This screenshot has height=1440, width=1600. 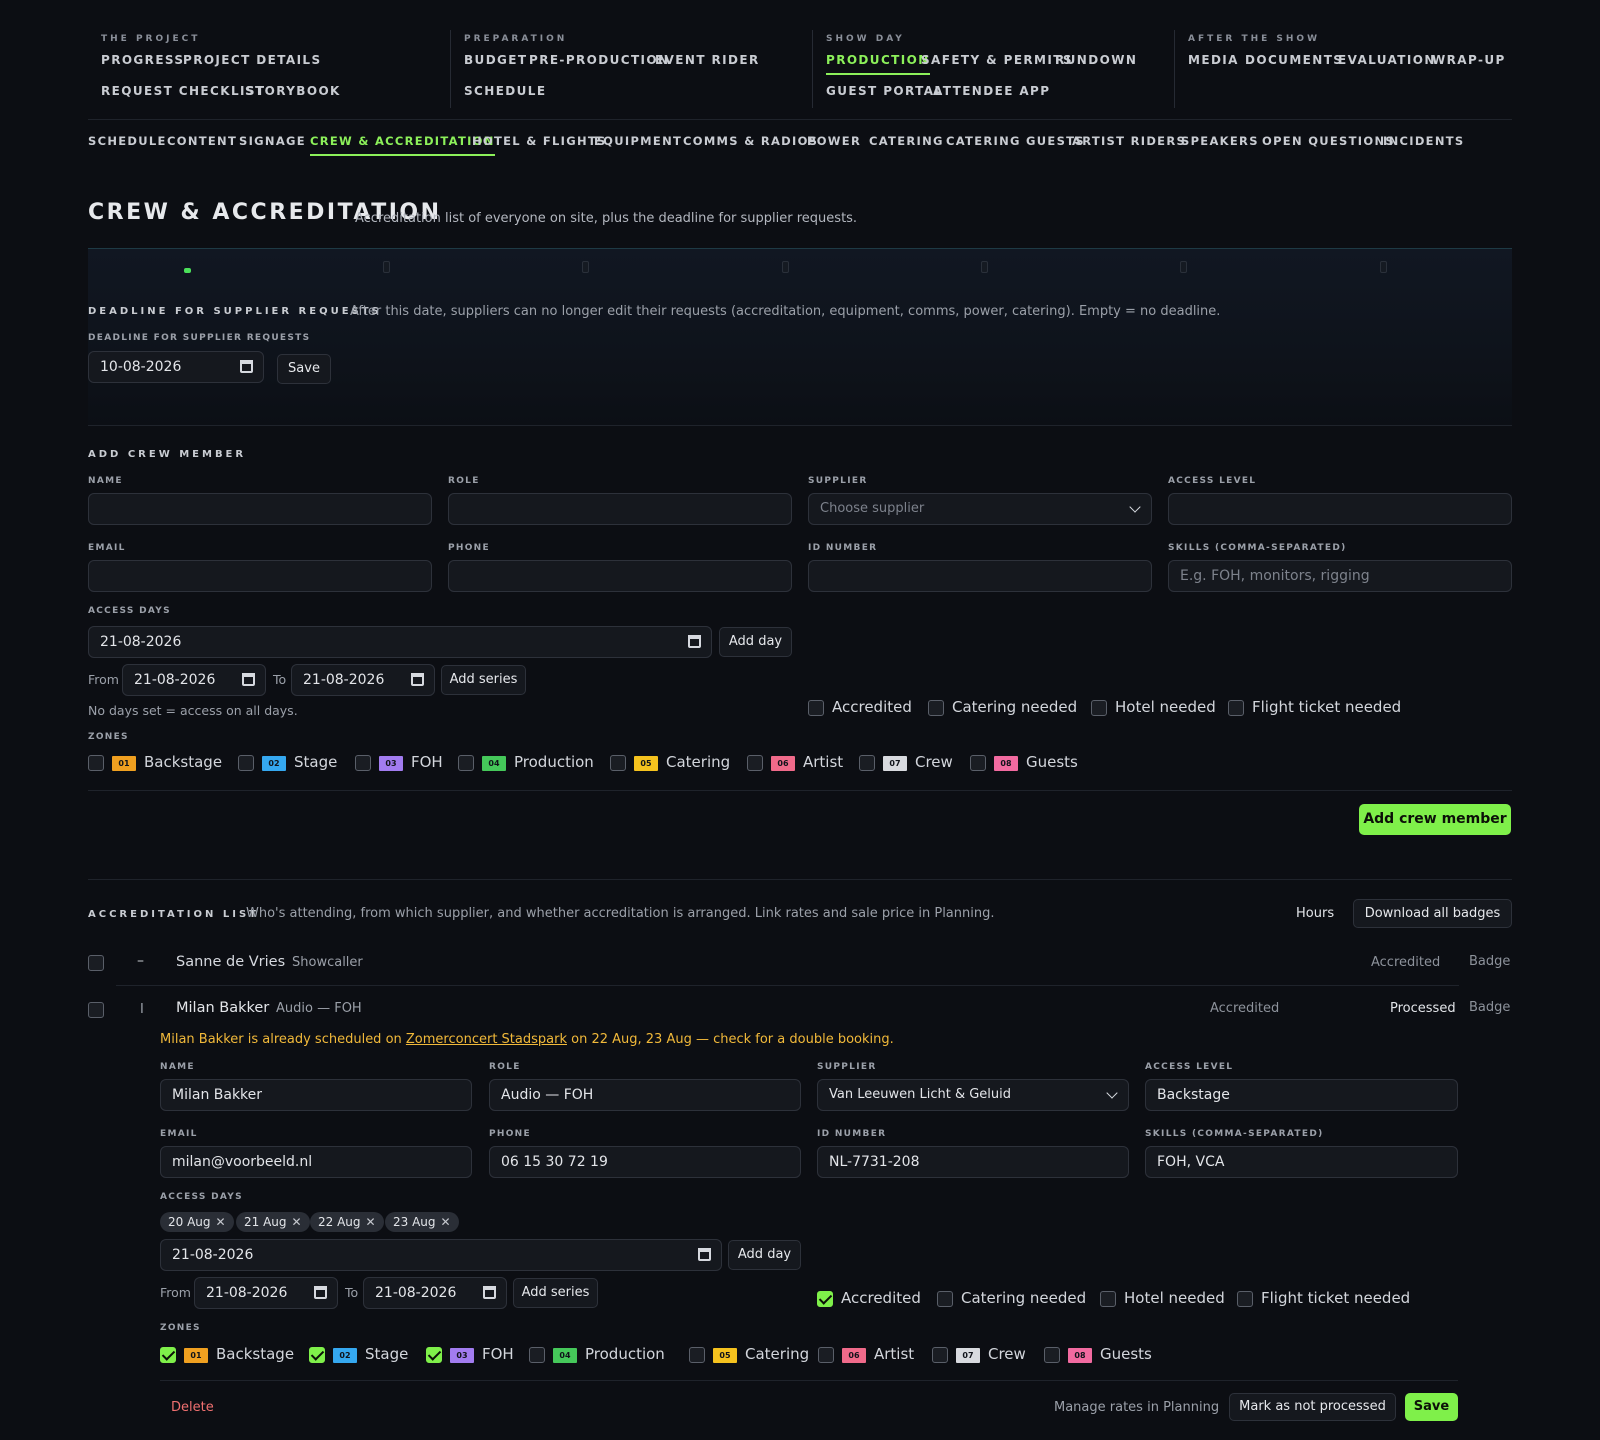 I want to click on access-day-chip: 22 Aug ✕, so click(x=347, y=1222).